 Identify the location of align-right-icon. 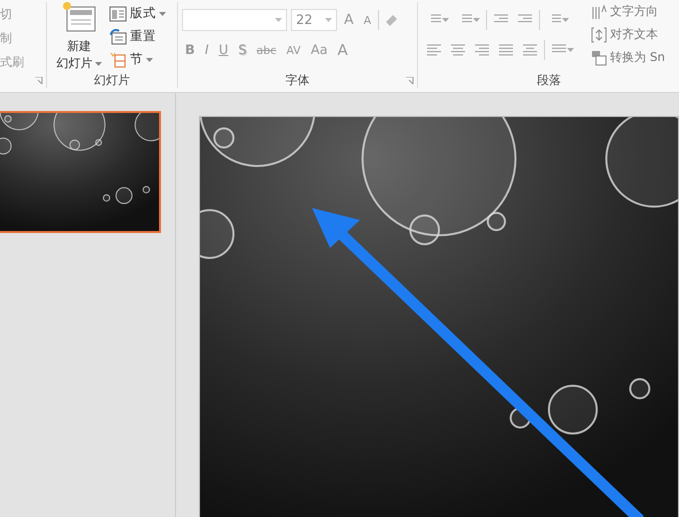
(482, 50).